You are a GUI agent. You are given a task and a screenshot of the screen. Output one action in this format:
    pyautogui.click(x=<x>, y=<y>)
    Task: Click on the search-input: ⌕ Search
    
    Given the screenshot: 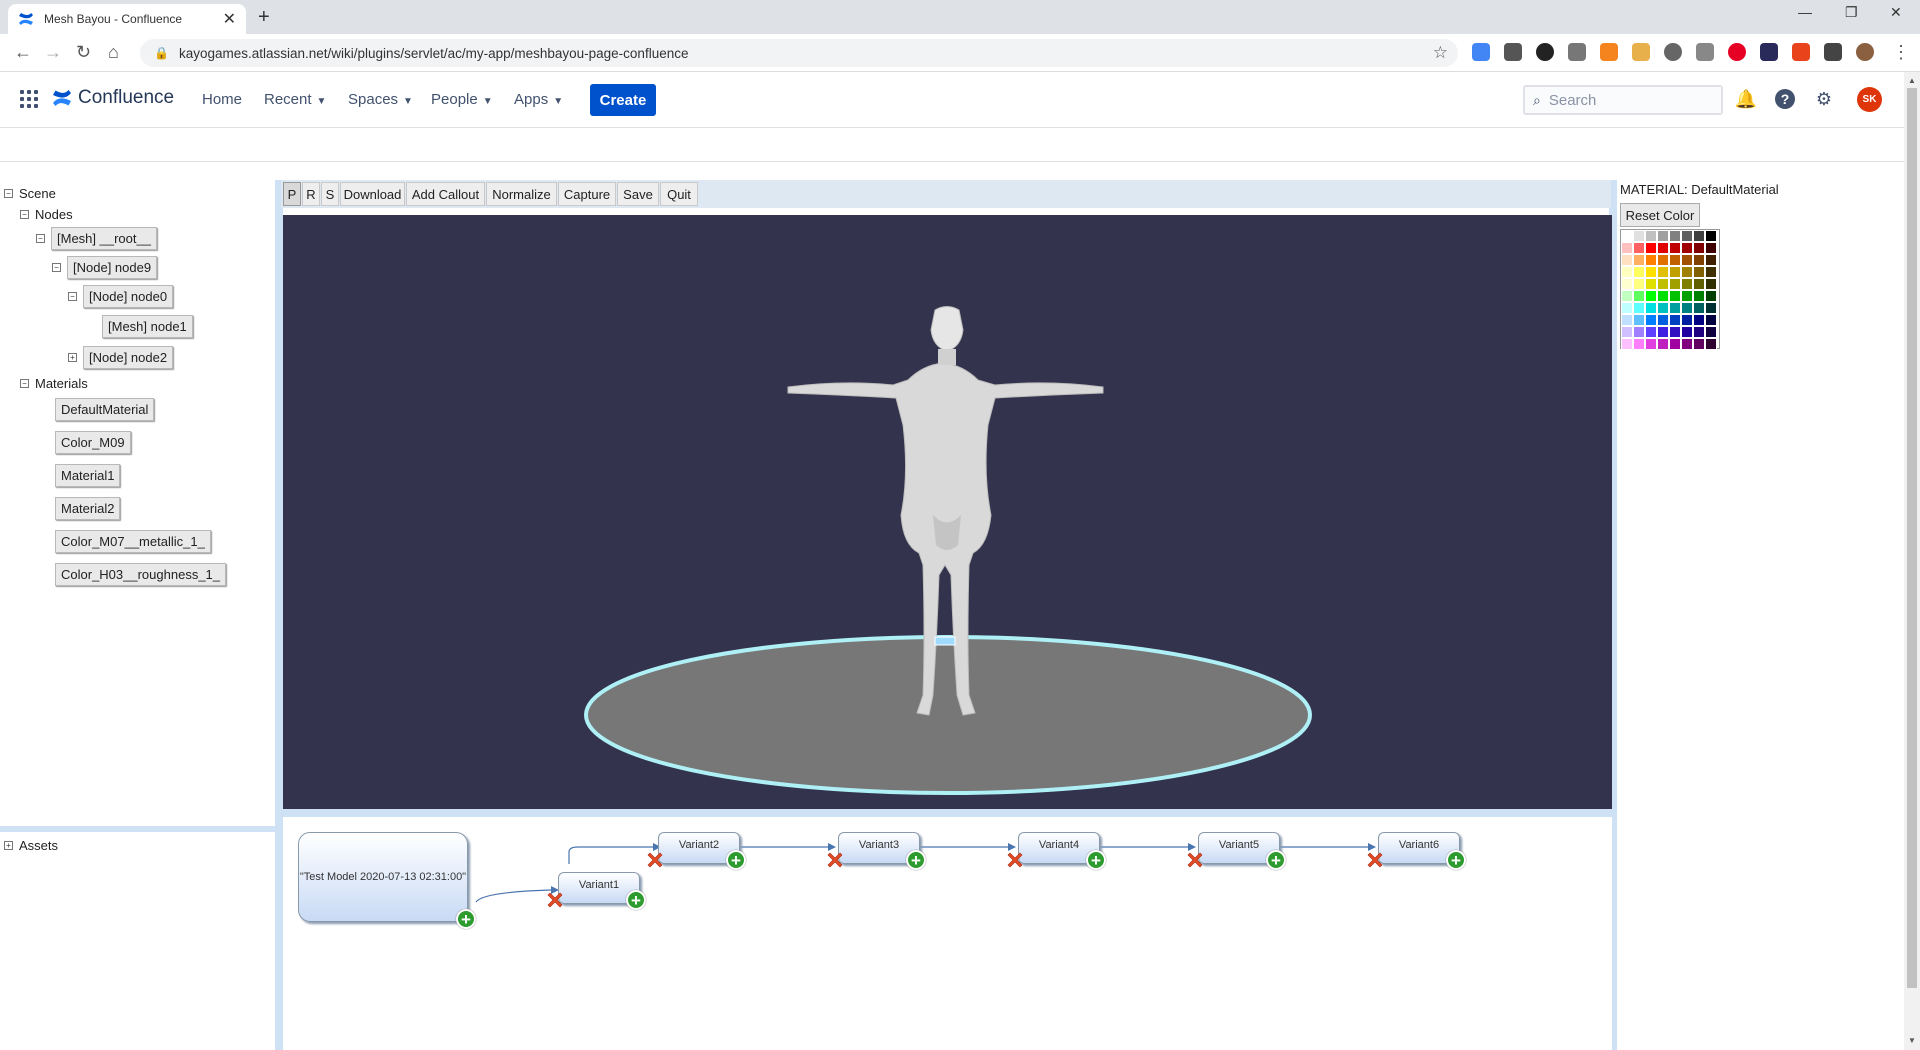 What is the action you would take?
    pyautogui.click(x=1623, y=100)
    